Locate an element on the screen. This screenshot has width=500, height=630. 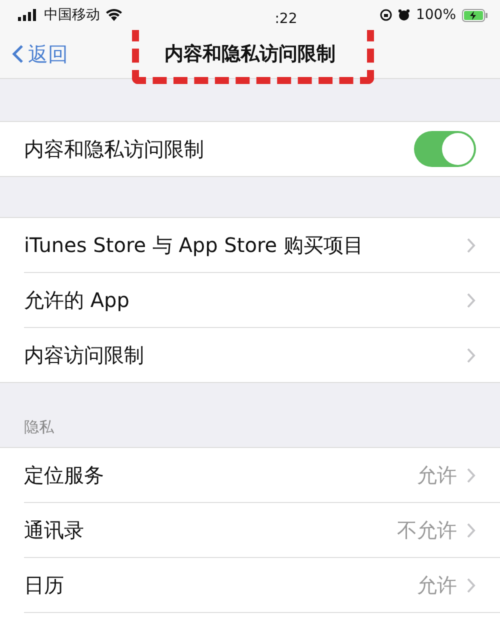
row-value: 不允许 is located at coordinates (427, 530).